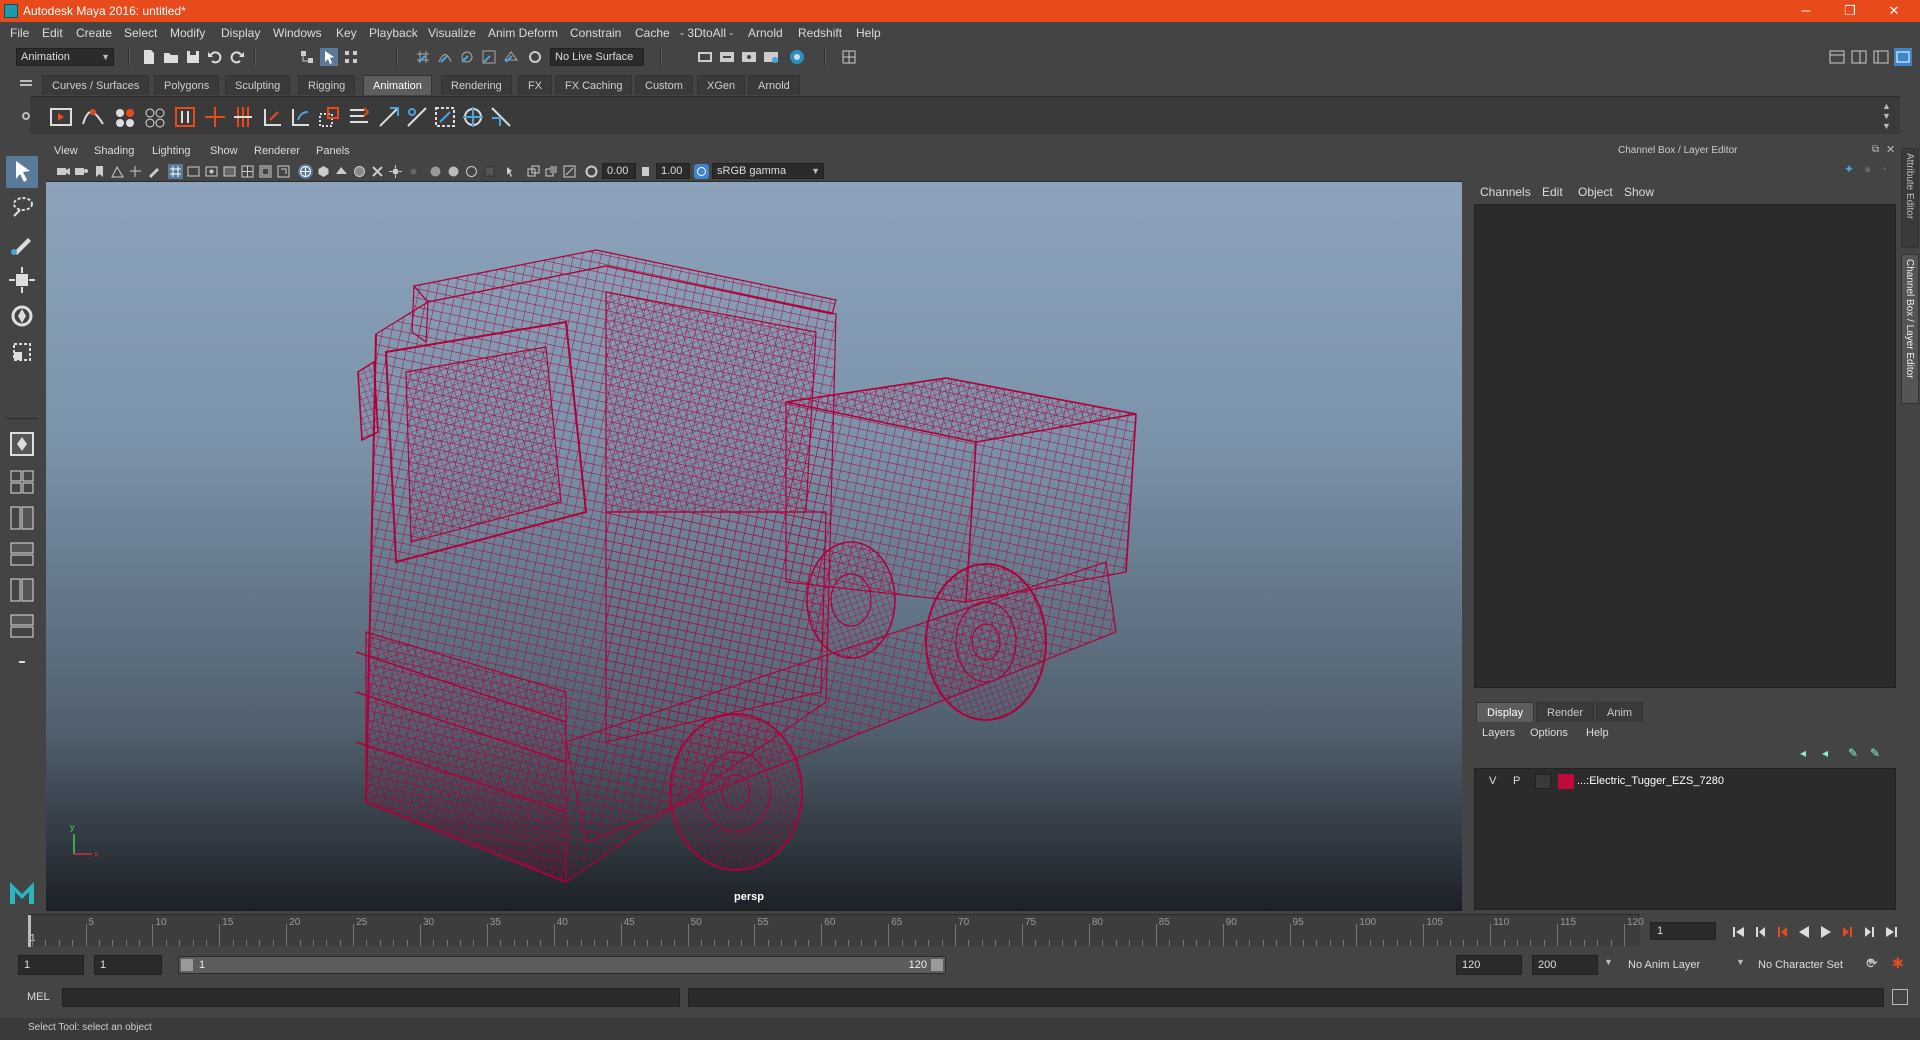 Image resolution: width=1920 pixels, height=1040 pixels. Describe the element at coordinates (22, 280) in the screenshot. I see `move-tool-icon` at that location.